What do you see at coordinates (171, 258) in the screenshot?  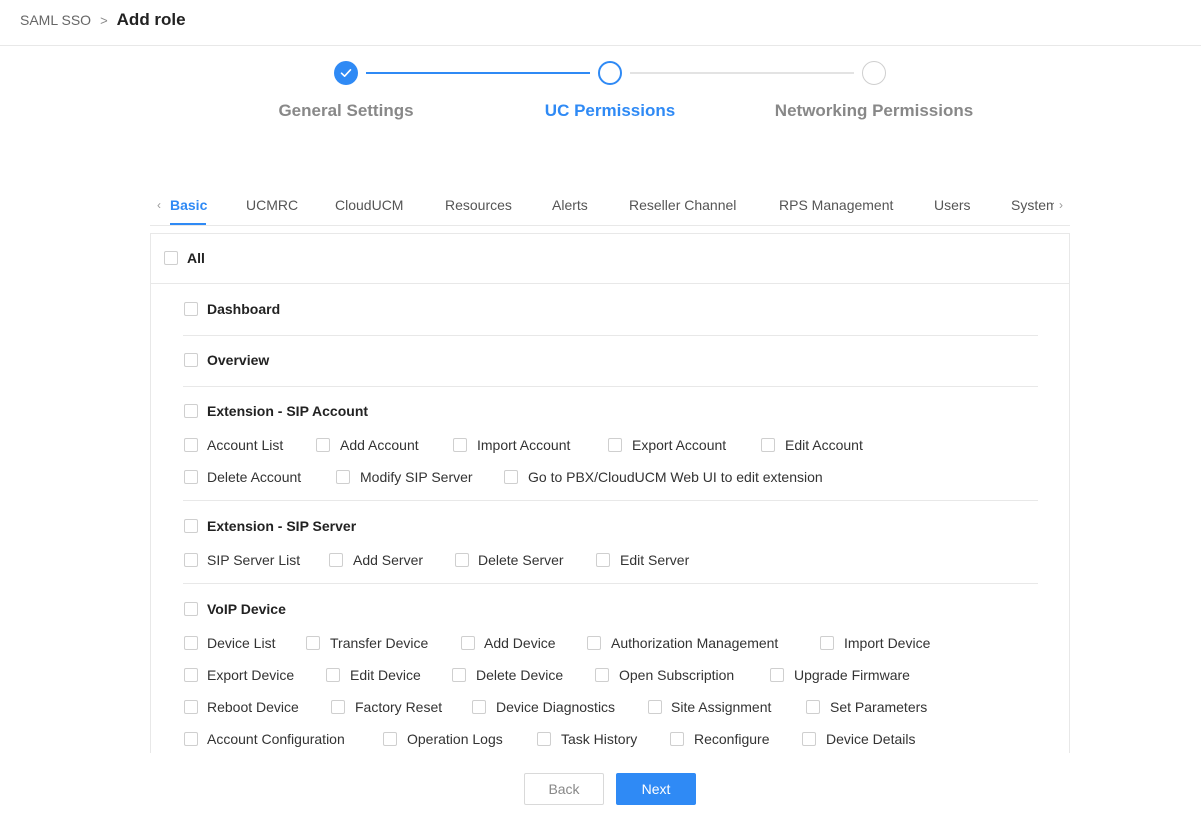 I see `select-all-checkbox` at bounding box center [171, 258].